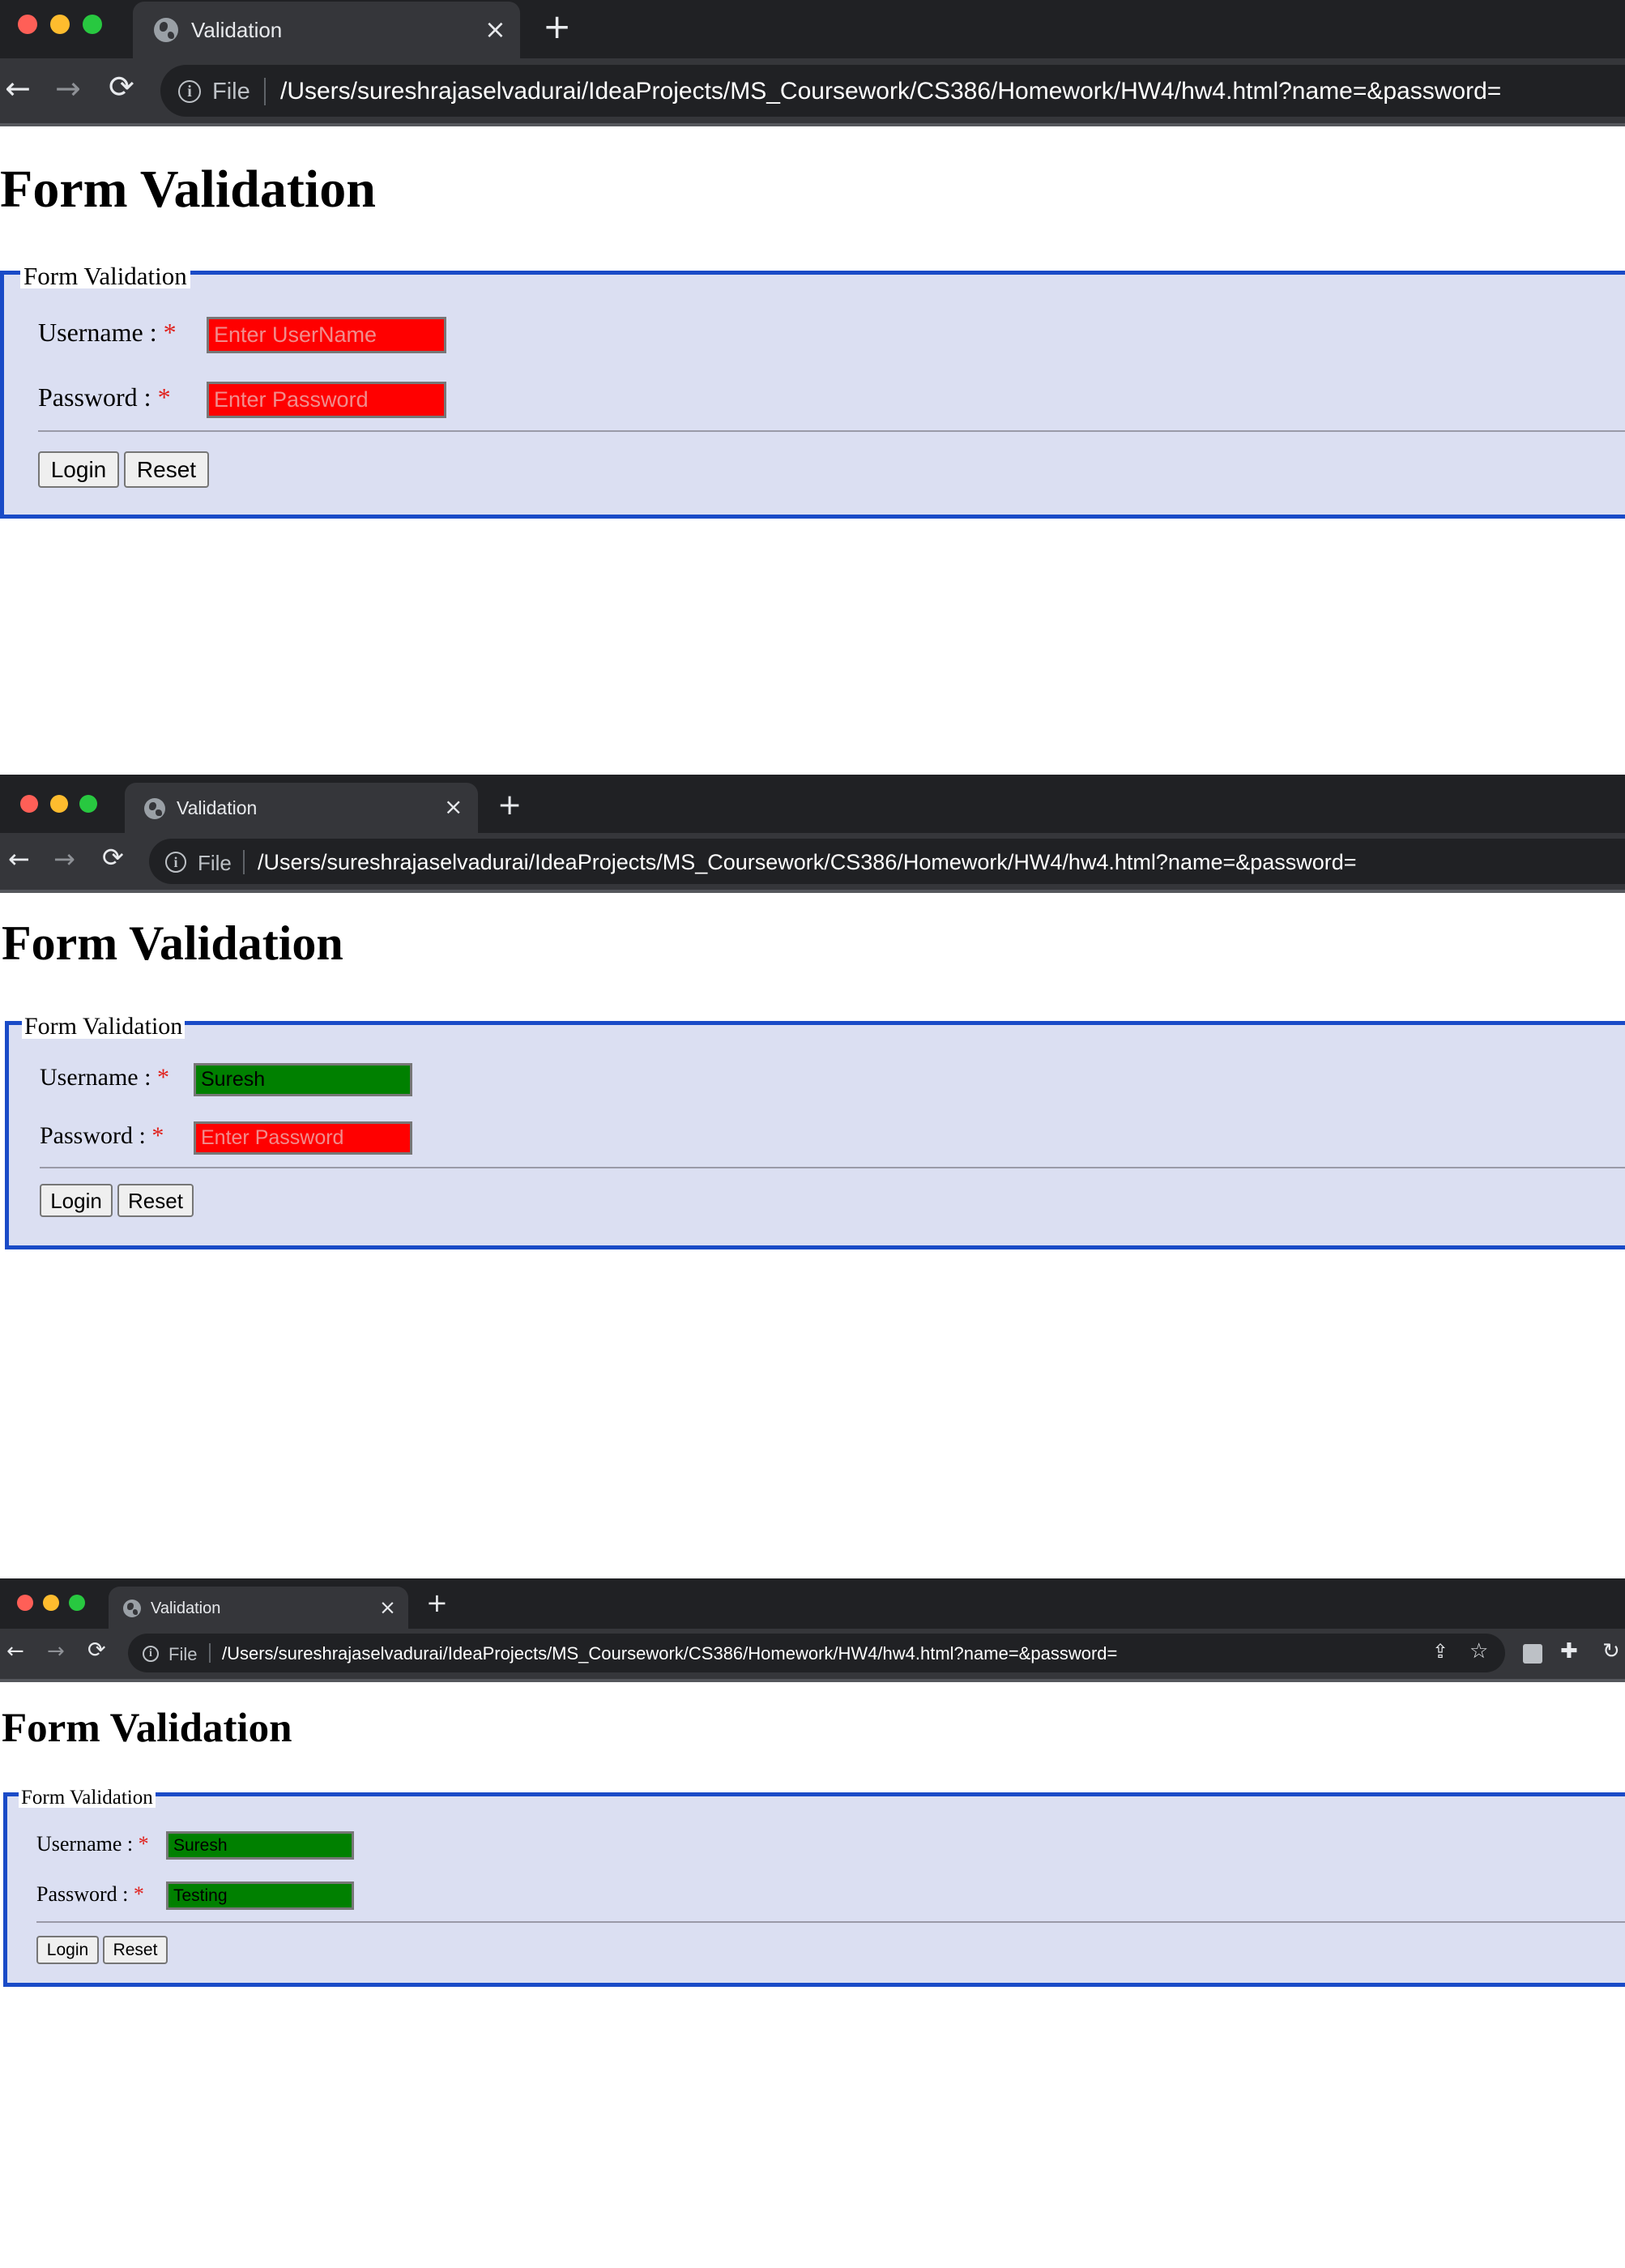  Describe the element at coordinates (1611, 1652) in the screenshot. I see `sync-icon: ↻` at that location.